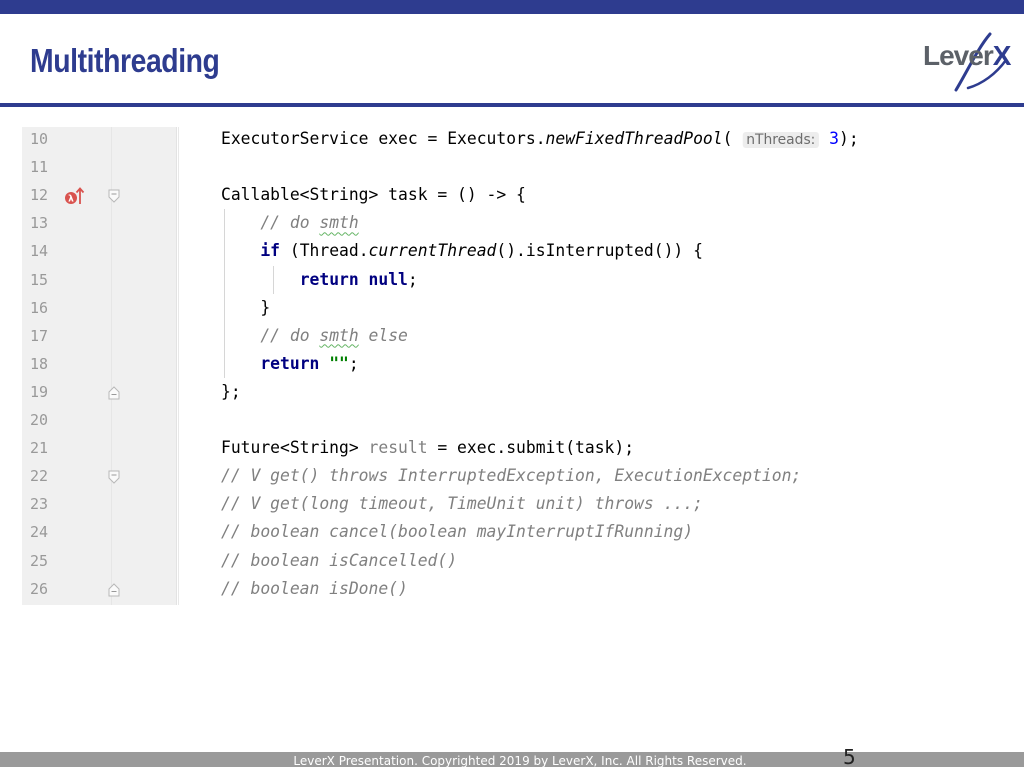 The image size is (1024, 770). Describe the element at coordinates (290, 363) in the screenshot. I see `code-text: return "";` at that location.